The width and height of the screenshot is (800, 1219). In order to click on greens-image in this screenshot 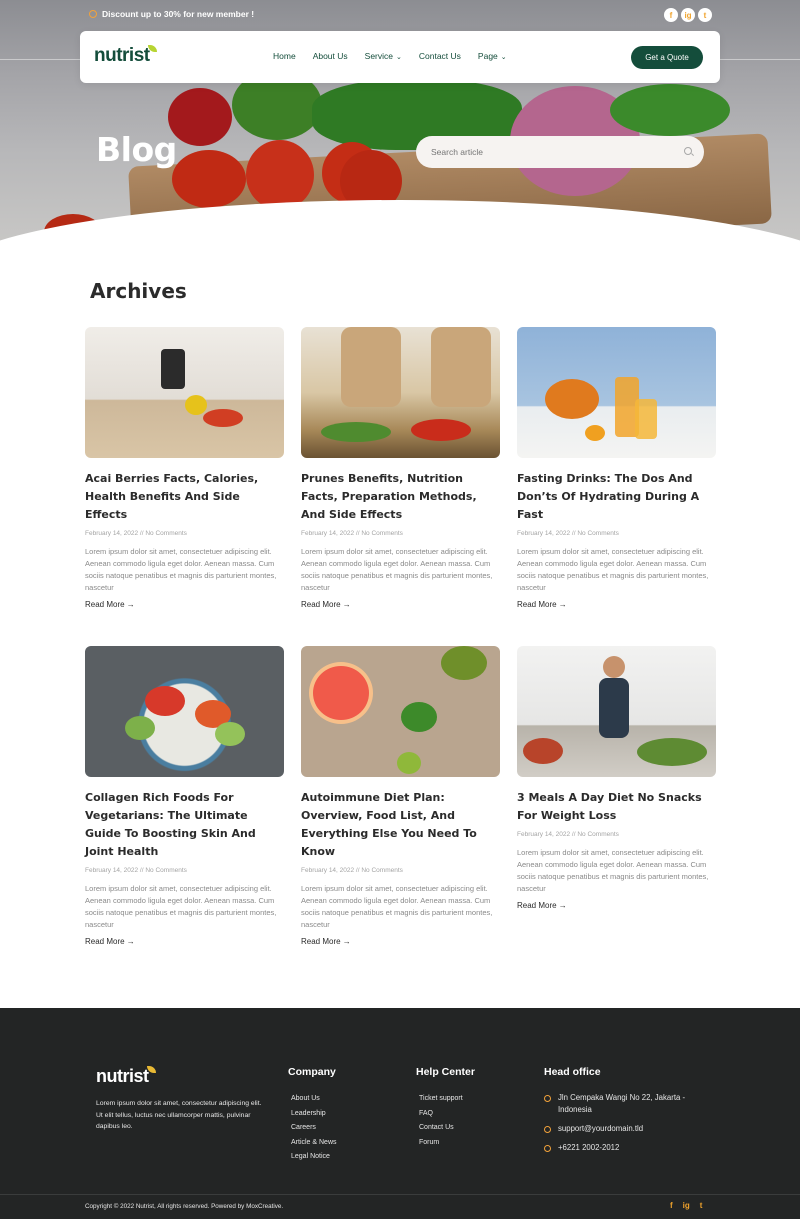, I will do `click(670, 110)`.